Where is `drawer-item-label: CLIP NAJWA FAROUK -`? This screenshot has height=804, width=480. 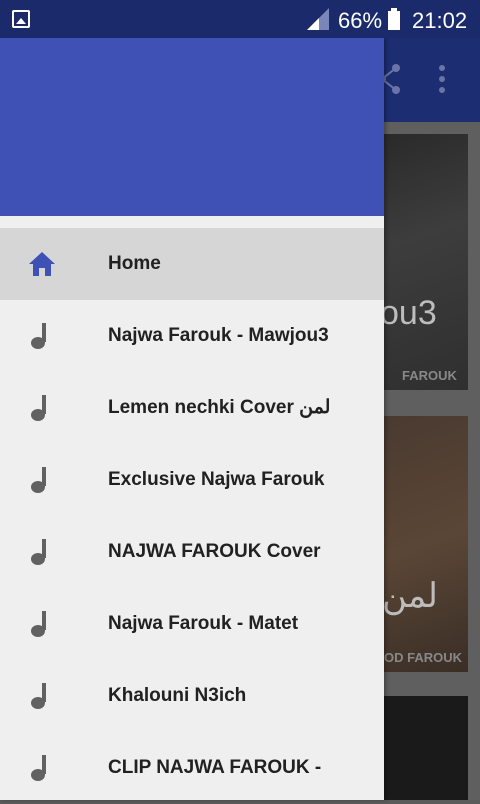 drawer-item-label: CLIP NAJWA FAROUK - is located at coordinates (215, 767).